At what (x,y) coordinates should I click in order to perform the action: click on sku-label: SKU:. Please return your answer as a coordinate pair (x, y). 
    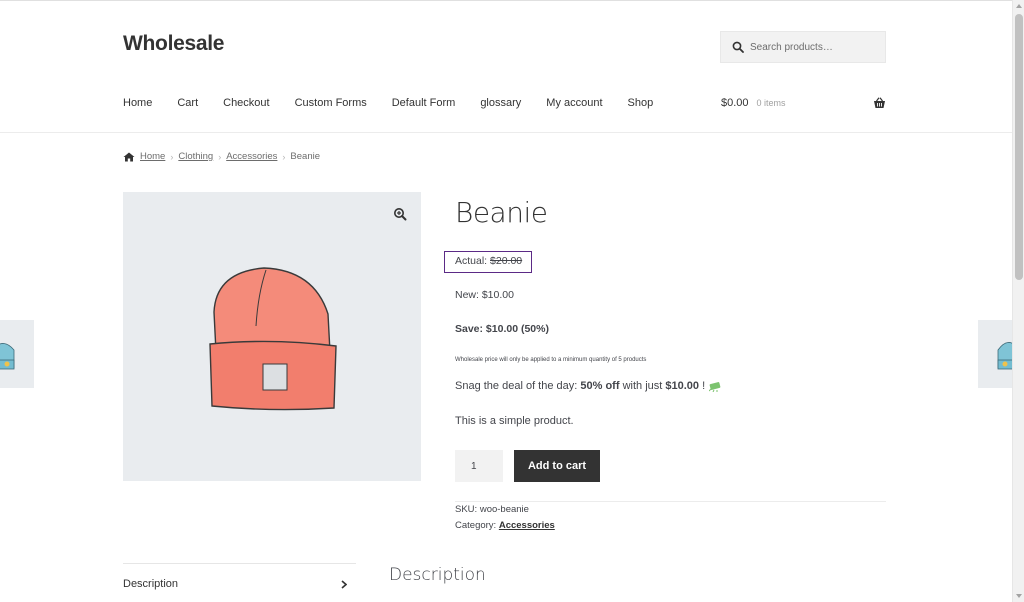
    Looking at the image, I should click on (466, 509).